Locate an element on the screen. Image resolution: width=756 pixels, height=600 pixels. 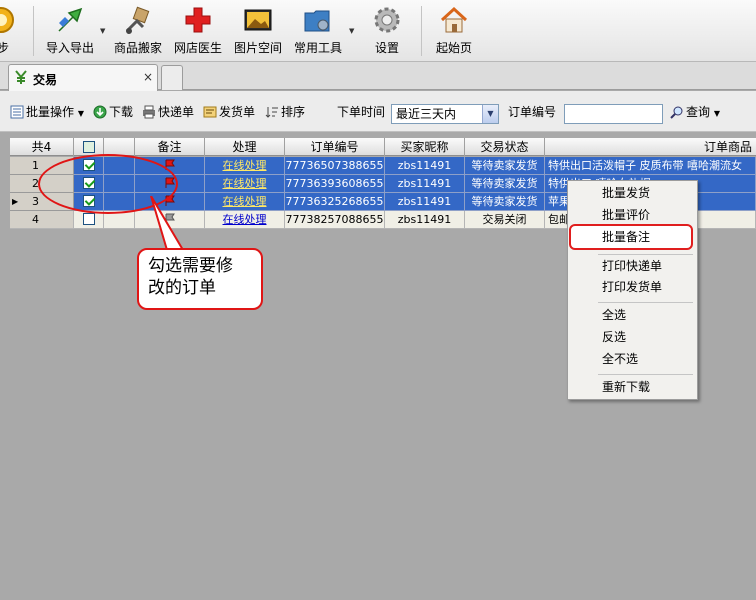
menu-item-batch-rate: 批量评价 is located at coordinates (626, 215).